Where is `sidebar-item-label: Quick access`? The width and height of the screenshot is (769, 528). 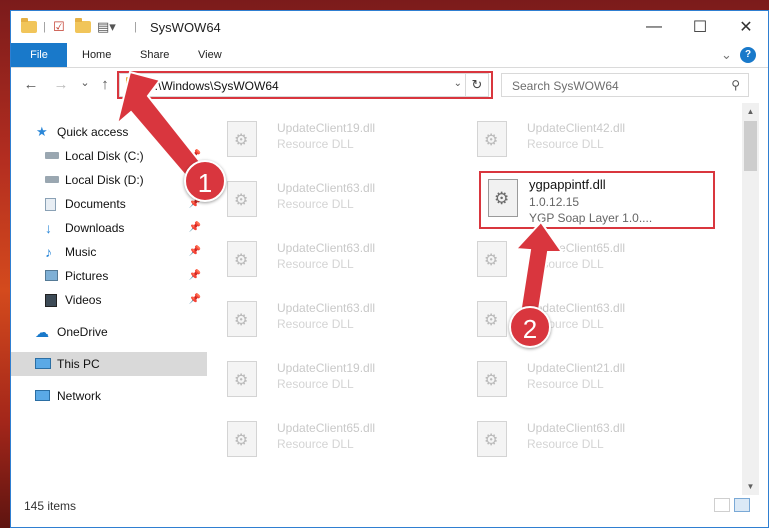
sidebar-item-label: Quick access is located at coordinates (93, 132).